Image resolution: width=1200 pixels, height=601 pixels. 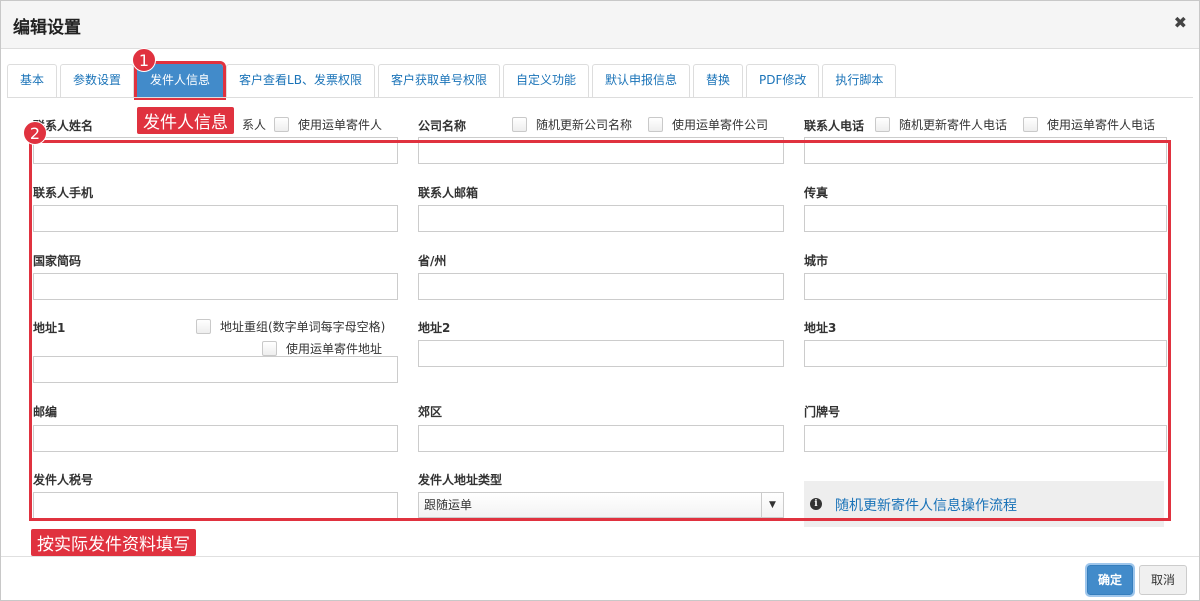 I want to click on dialog-header: 编辑设置 ✖, so click(x=600, y=25).